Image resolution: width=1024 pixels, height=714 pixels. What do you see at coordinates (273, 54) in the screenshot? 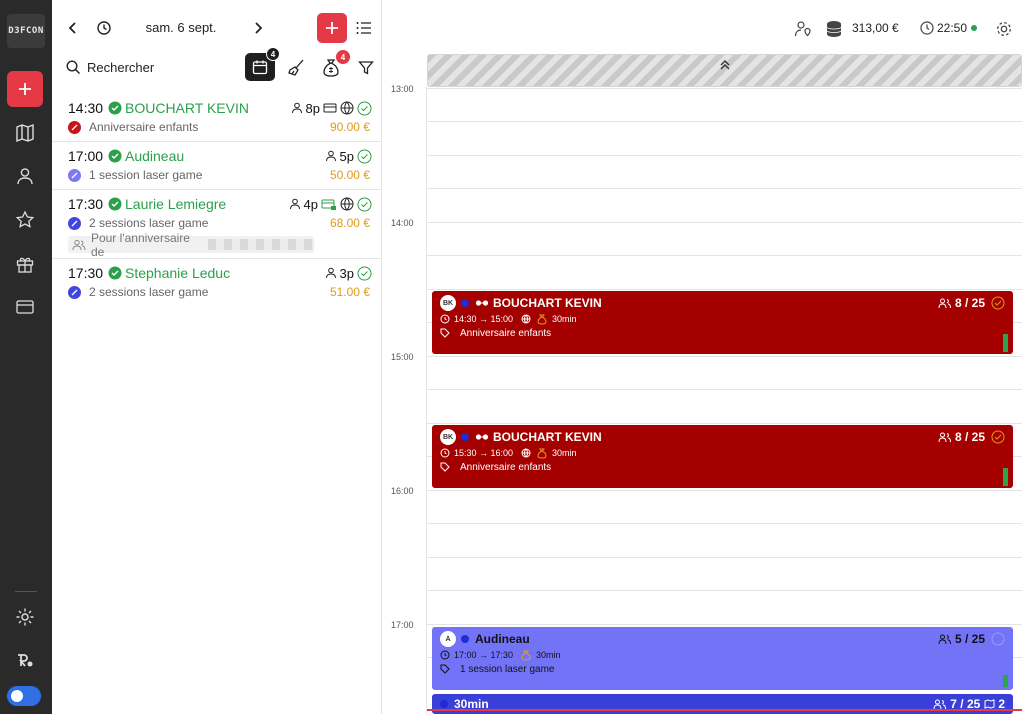
I see `calendar-badge: 4` at bounding box center [273, 54].